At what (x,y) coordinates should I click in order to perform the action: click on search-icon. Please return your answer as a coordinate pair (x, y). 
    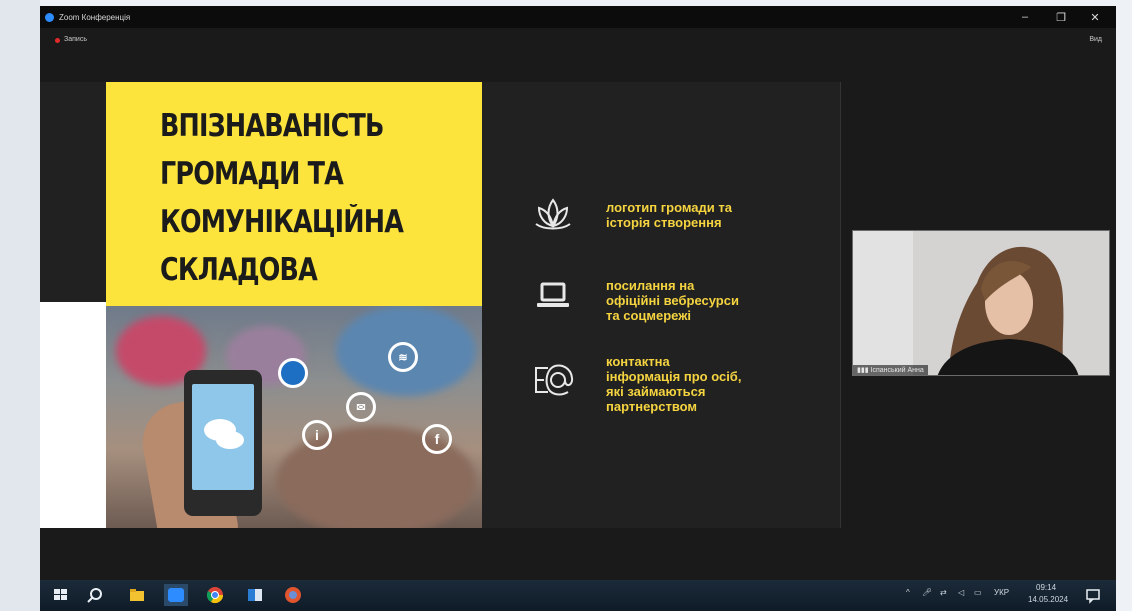
    Looking at the image, I should click on (95, 595).